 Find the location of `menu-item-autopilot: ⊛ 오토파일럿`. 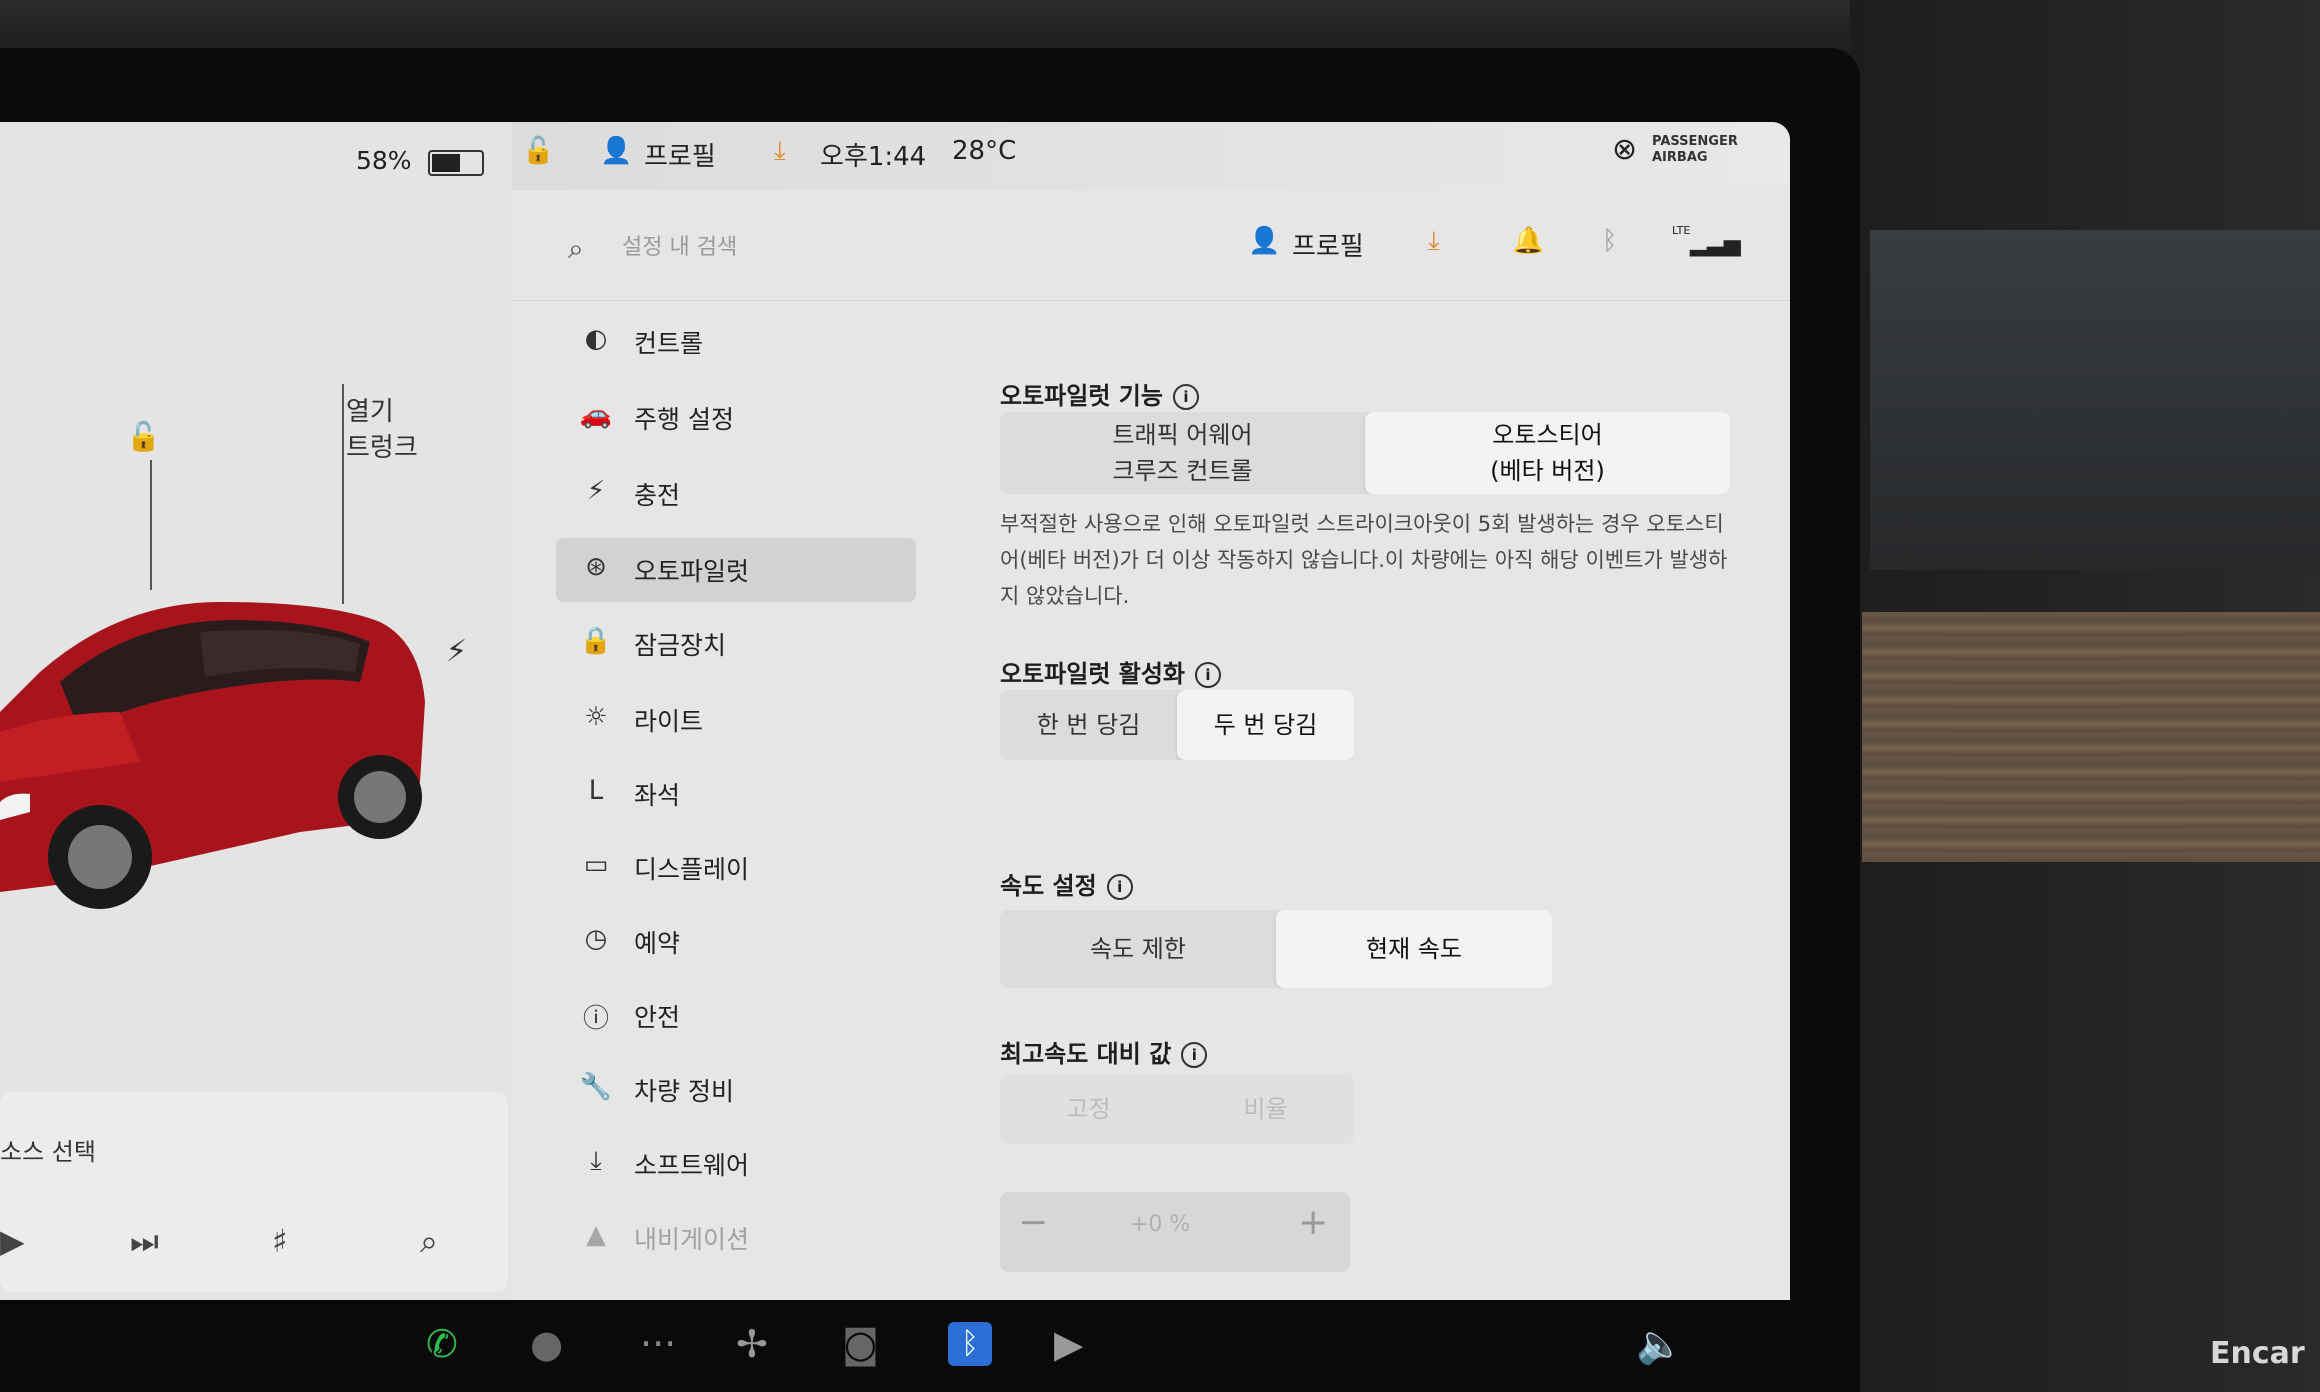

menu-item-autopilot: ⊛ 오토파일럿 is located at coordinates (736, 570).